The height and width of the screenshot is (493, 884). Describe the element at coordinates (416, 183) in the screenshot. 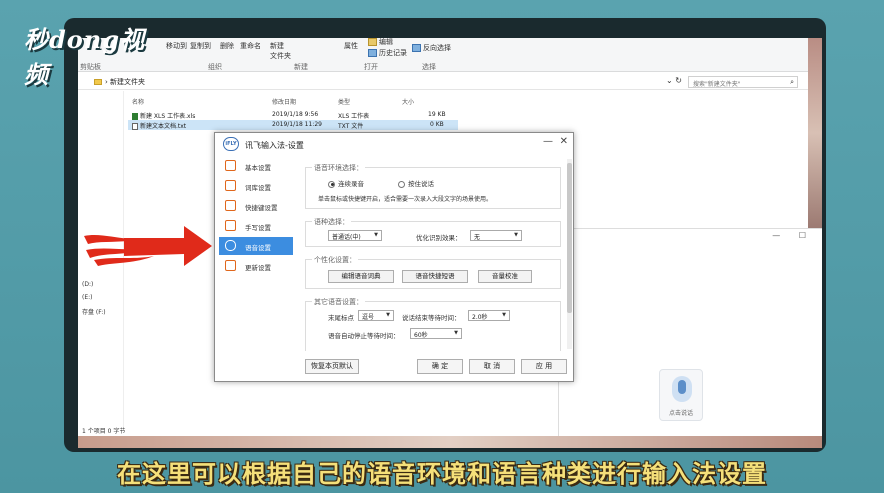

I see `radio-hold: 按住说话` at that location.